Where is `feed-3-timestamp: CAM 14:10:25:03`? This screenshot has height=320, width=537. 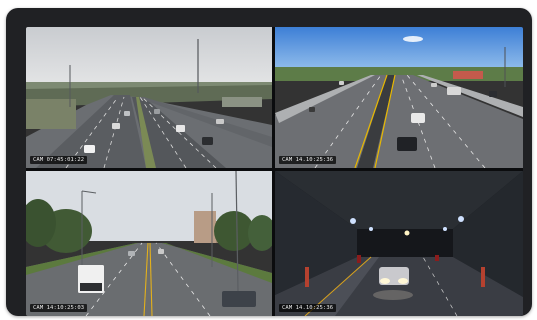
feed-3-timestamp: CAM 14:10:25:03 is located at coordinates (59, 308).